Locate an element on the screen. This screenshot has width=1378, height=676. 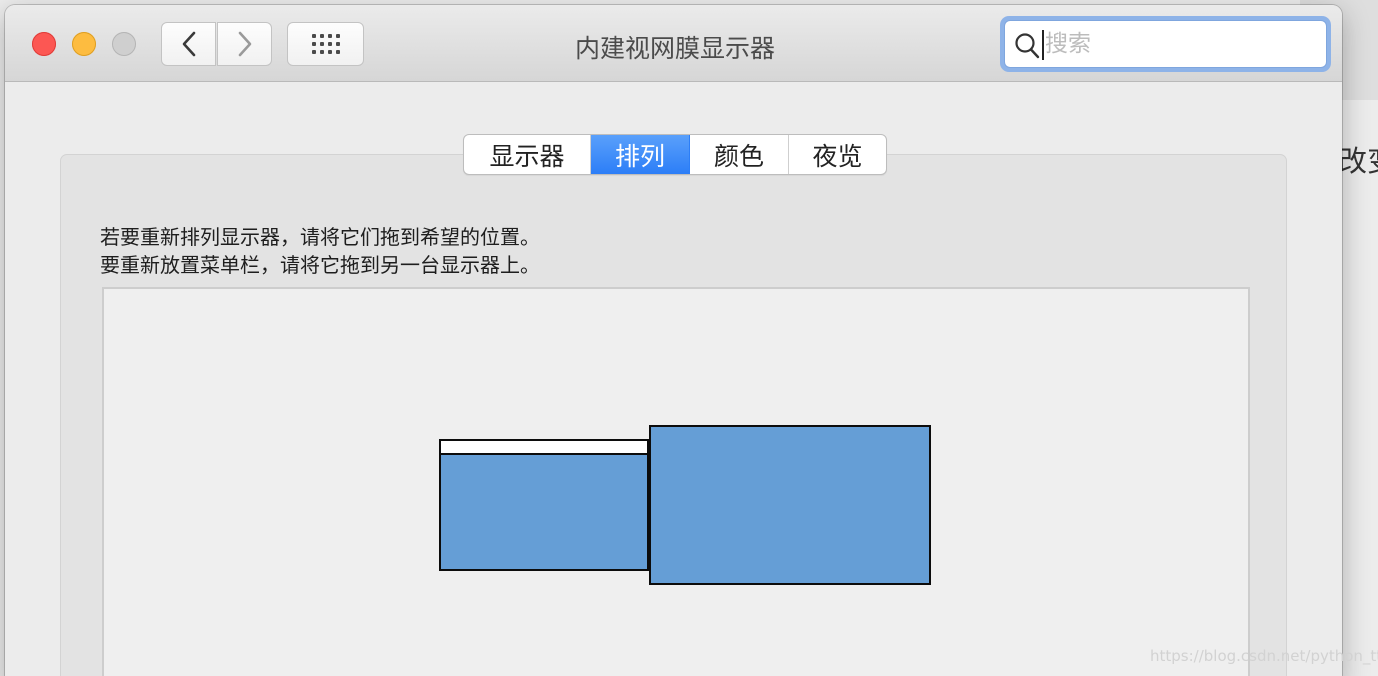
search-icon is located at coordinates (1027, 46).